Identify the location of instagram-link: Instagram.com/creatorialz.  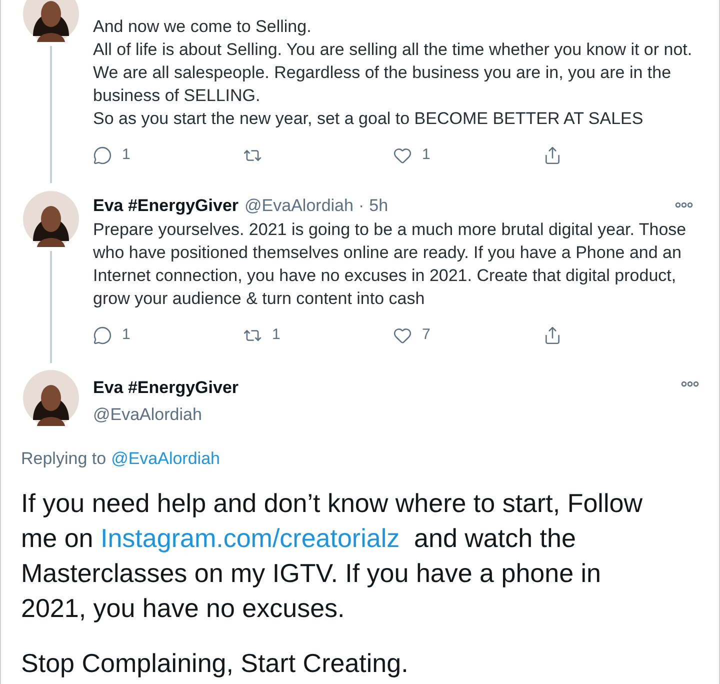
(250, 538).